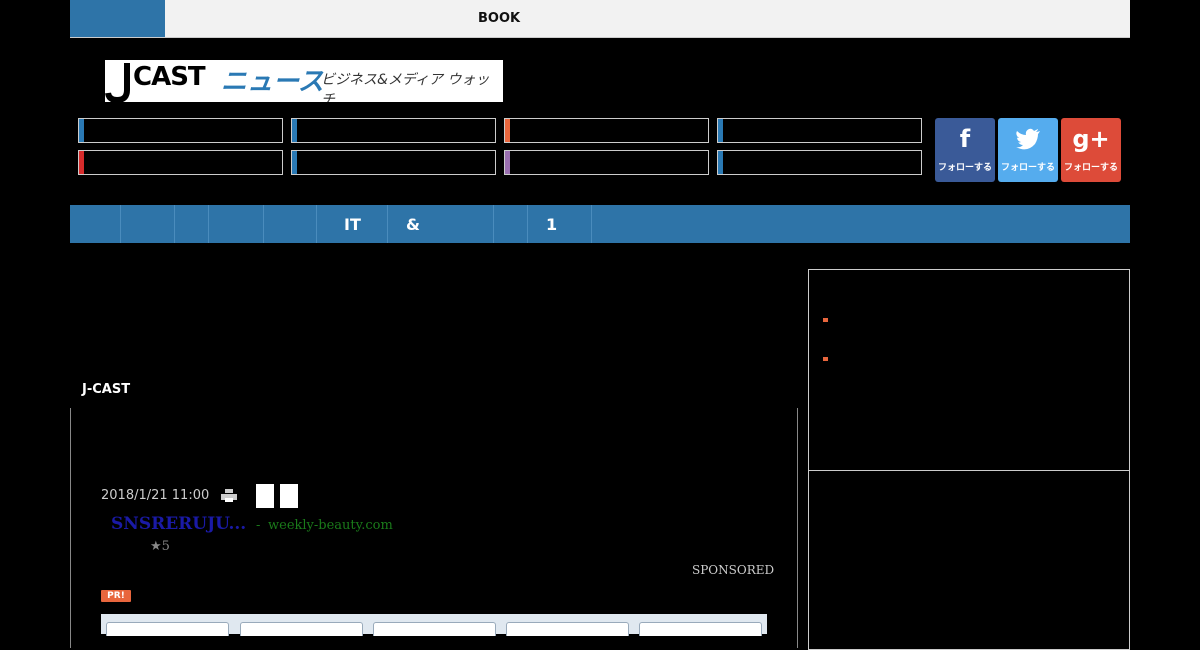 The height and width of the screenshot is (650, 1200). I want to click on site-logo: CAST ニュース ビジネス&メディア ウォッチ, so click(304, 81).